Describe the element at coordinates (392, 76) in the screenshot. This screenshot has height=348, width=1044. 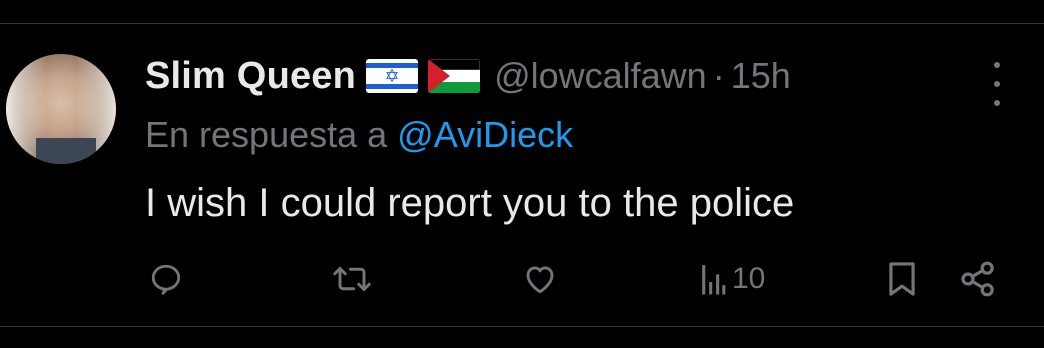
I see `israel-flag-icon: ✡` at that location.